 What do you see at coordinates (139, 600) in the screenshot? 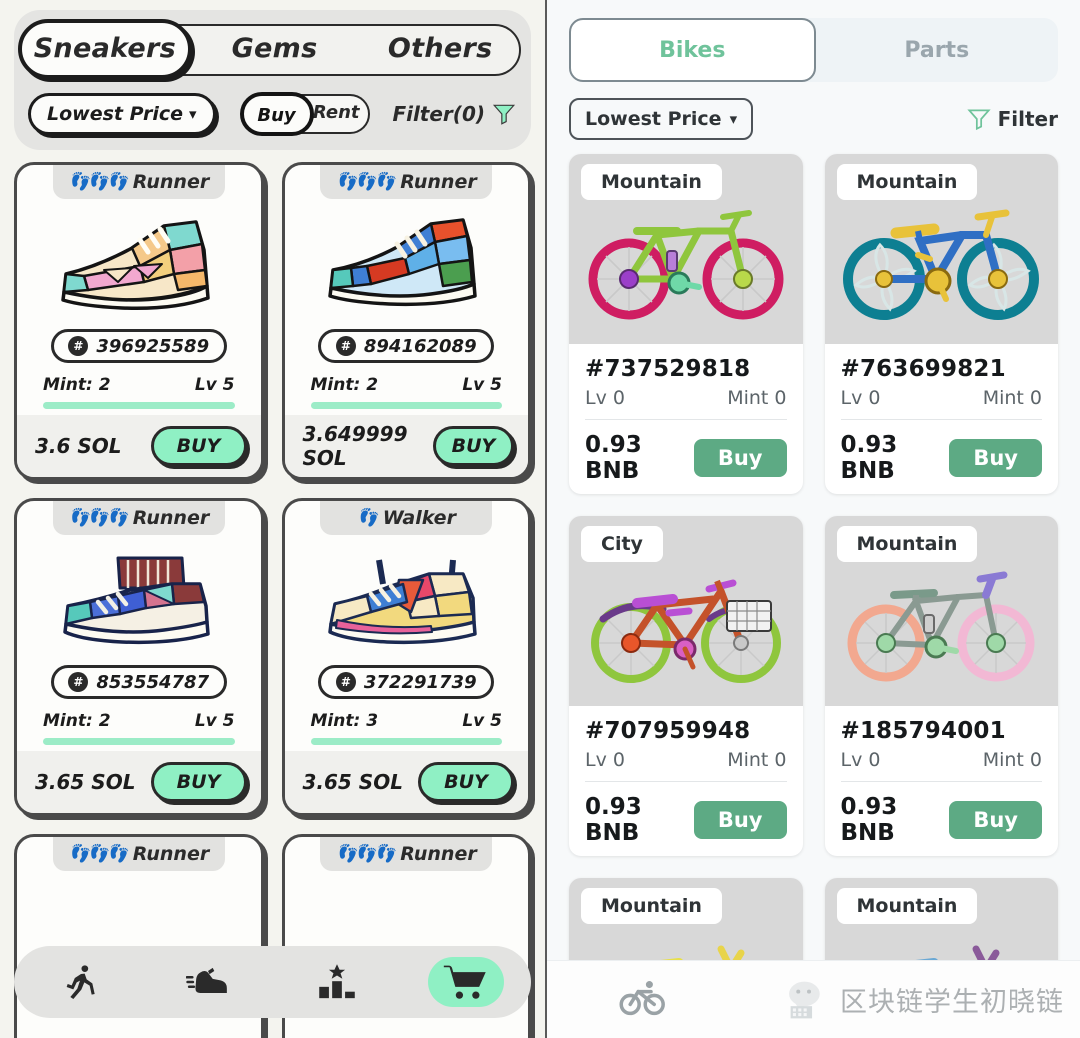
I see `sneaker-image` at bounding box center [139, 600].